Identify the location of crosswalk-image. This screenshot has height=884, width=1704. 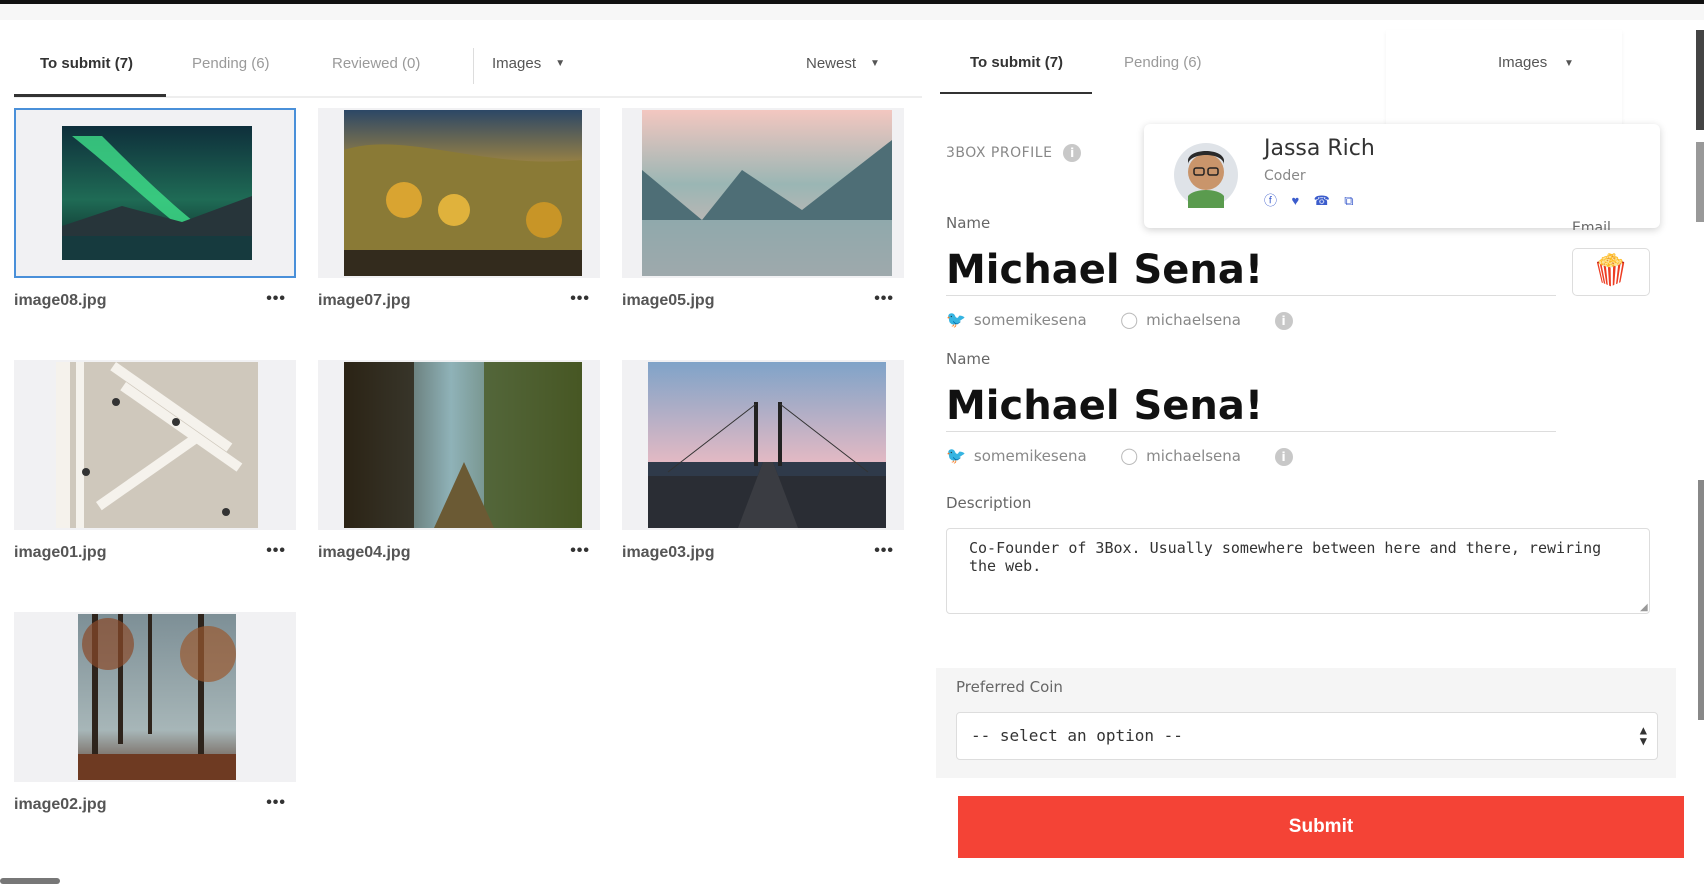
(157, 445).